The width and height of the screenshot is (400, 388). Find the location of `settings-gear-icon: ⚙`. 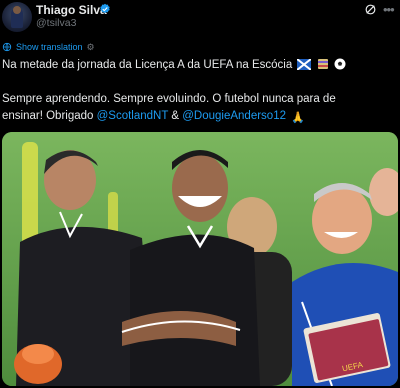

settings-gear-icon: ⚙ is located at coordinates (91, 47).